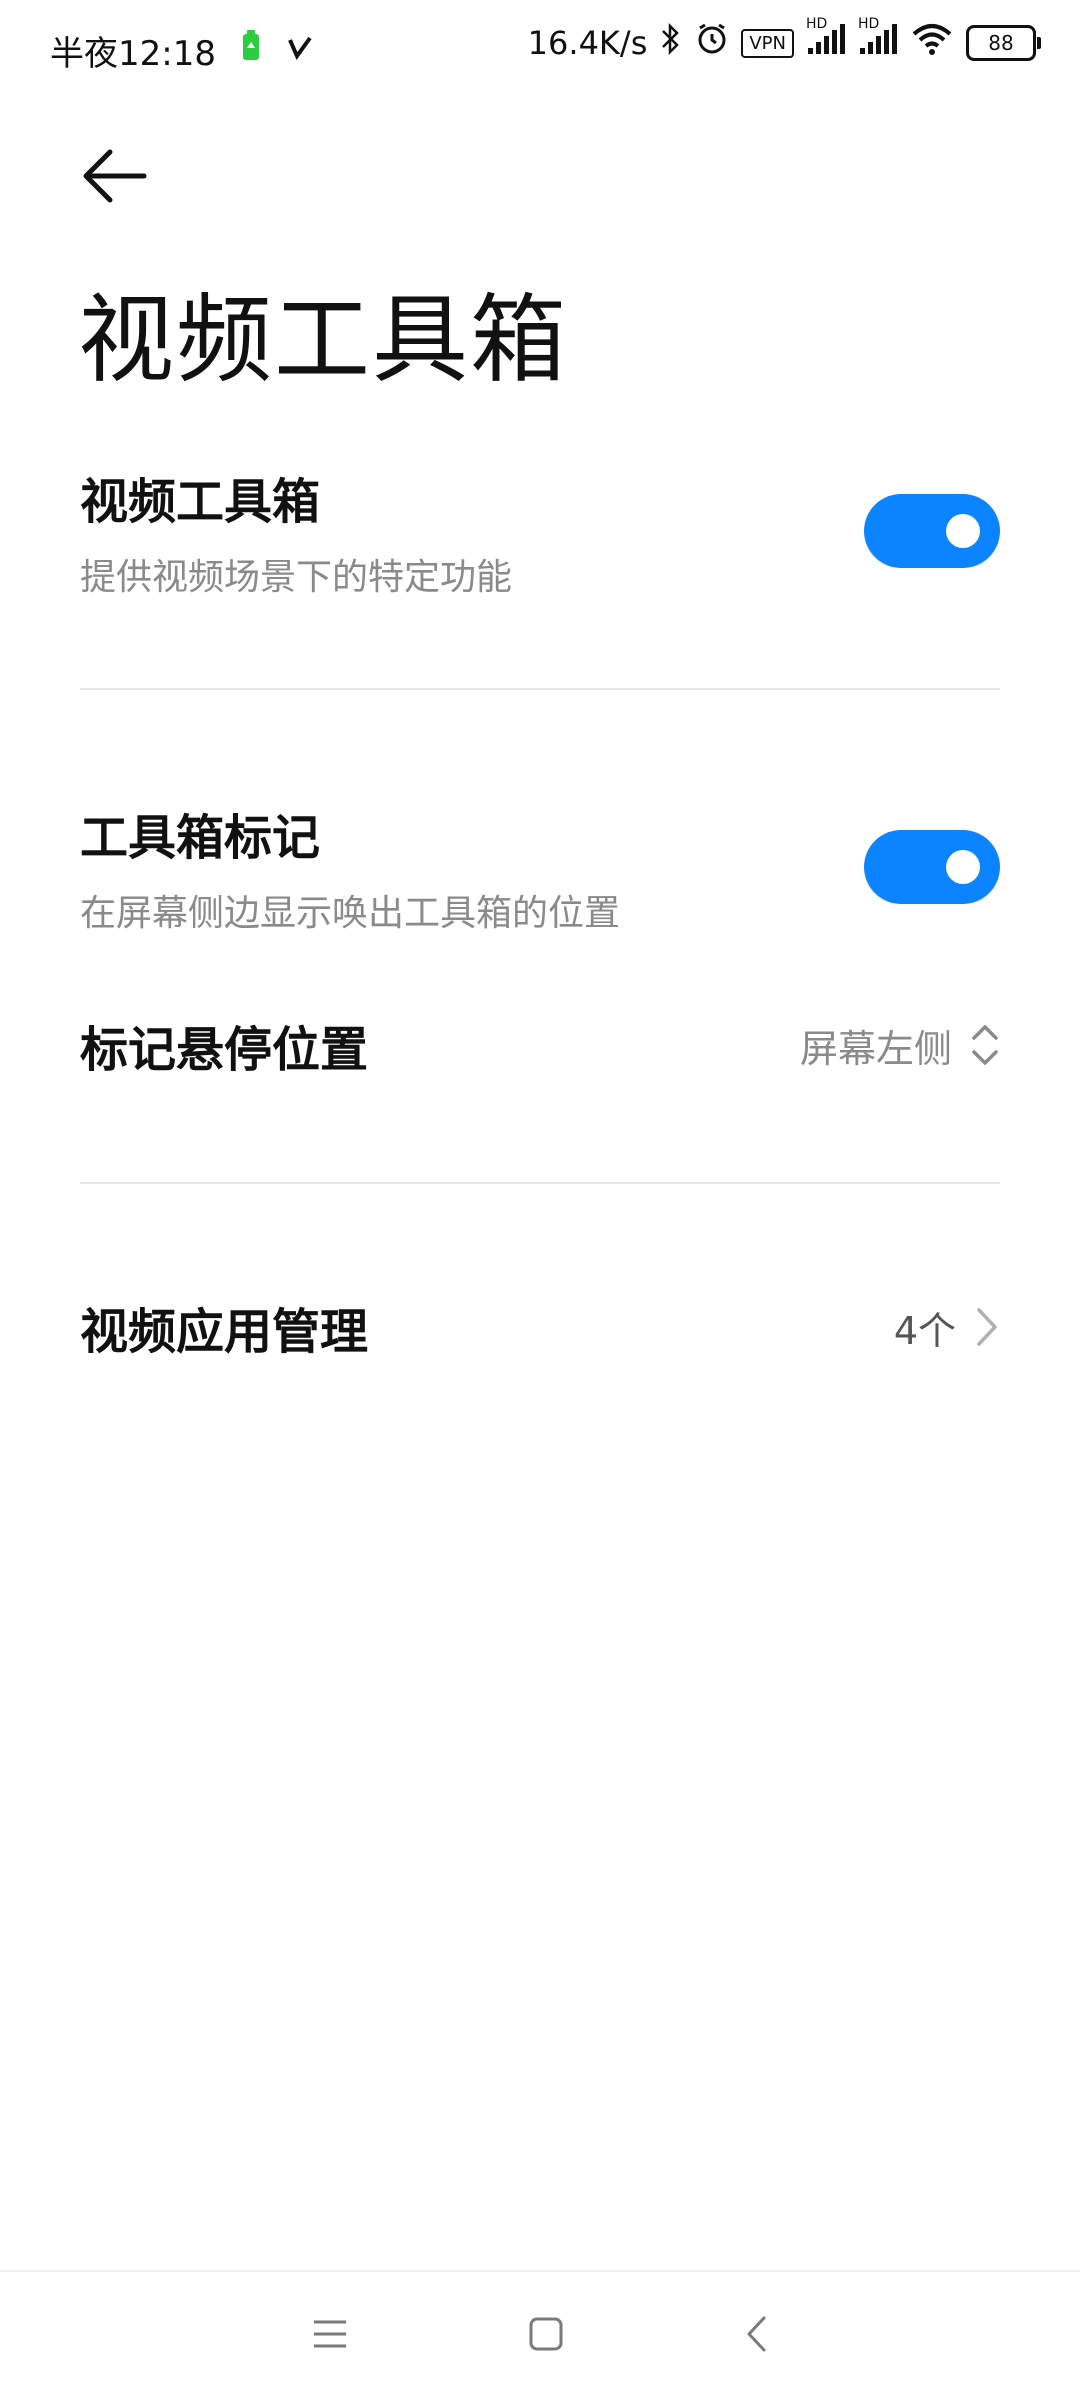 The width and height of the screenshot is (1080, 2400). What do you see at coordinates (987, 1327) in the screenshot?
I see `chevron-right-icon` at bounding box center [987, 1327].